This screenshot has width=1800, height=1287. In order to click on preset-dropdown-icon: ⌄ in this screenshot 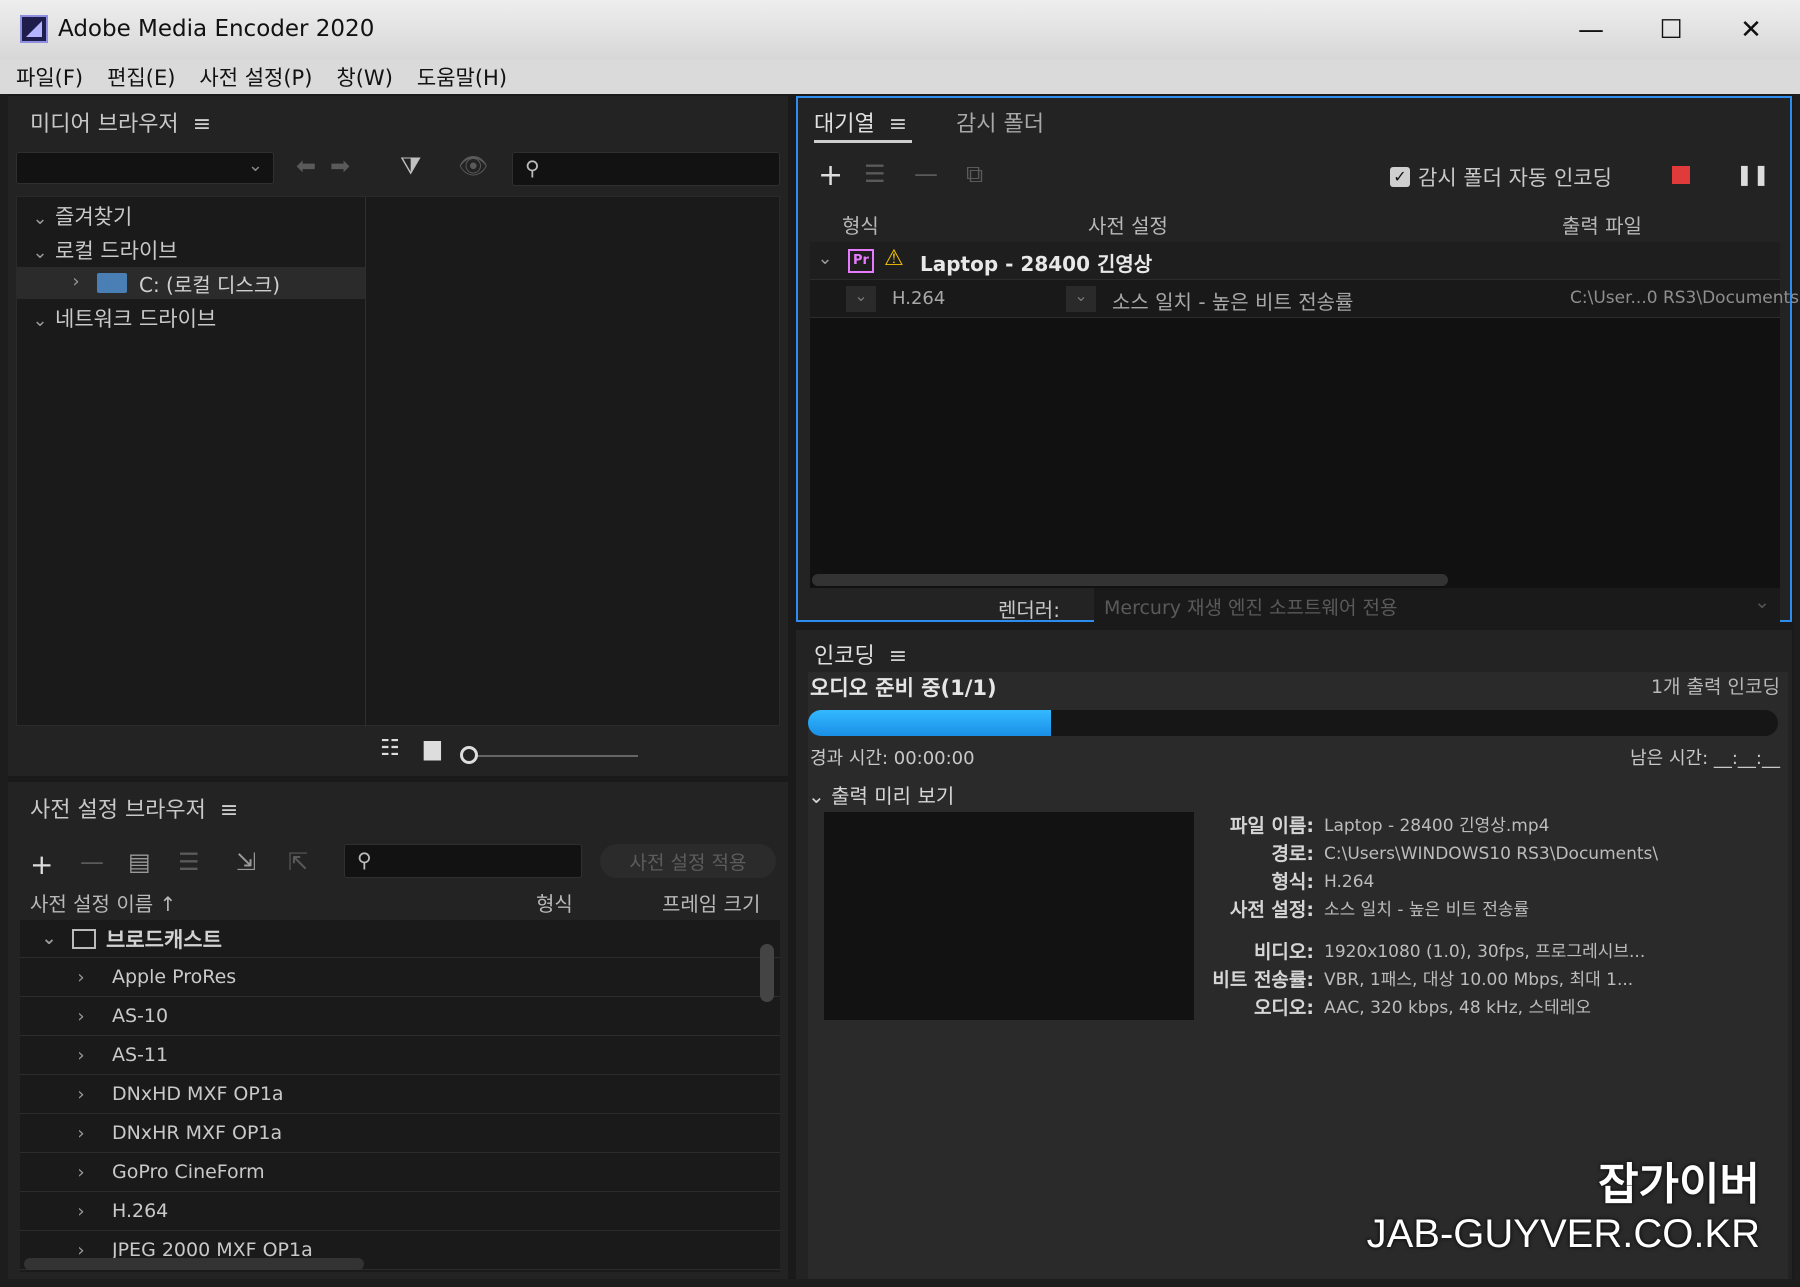, I will do `click(1081, 299)`.